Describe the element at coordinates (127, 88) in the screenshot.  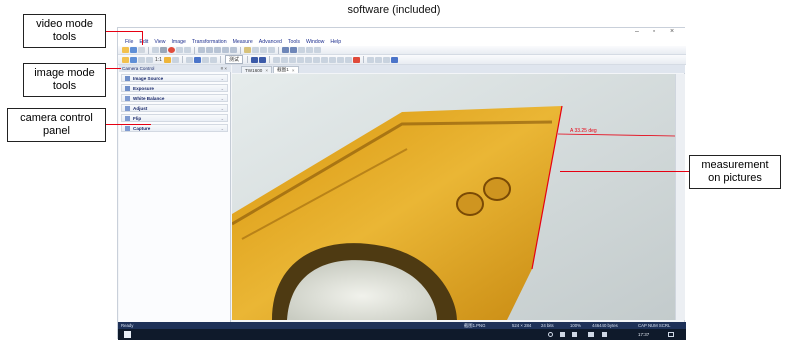
I see `exposure-icon` at that location.